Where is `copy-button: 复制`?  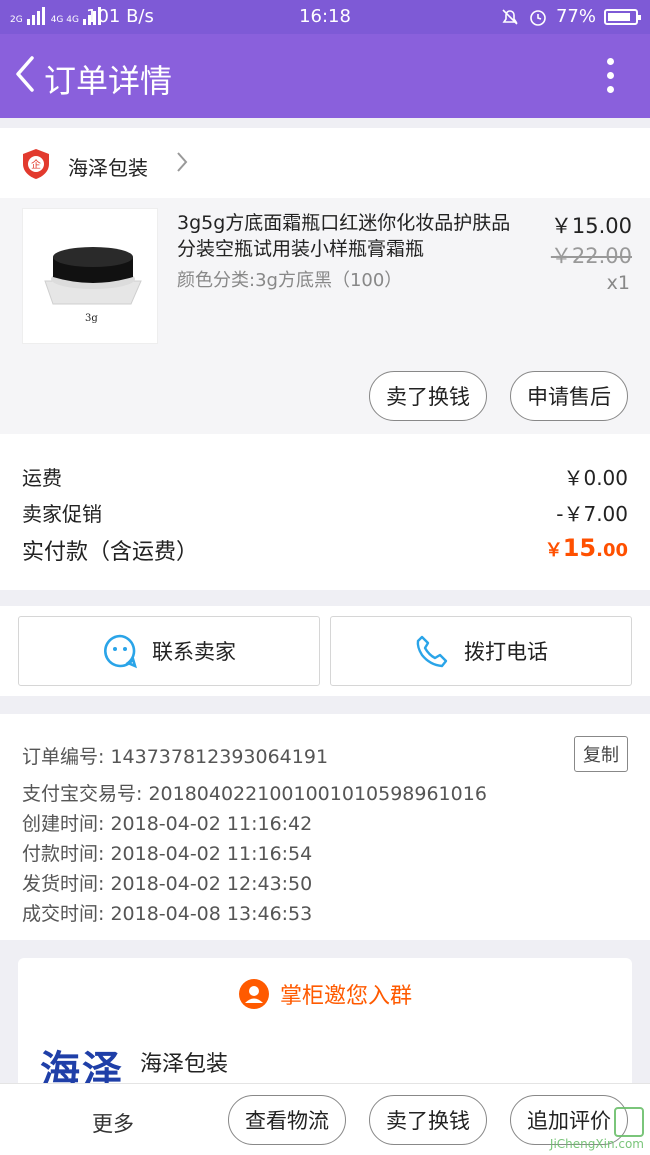
copy-button: 复制 is located at coordinates (601, 754).